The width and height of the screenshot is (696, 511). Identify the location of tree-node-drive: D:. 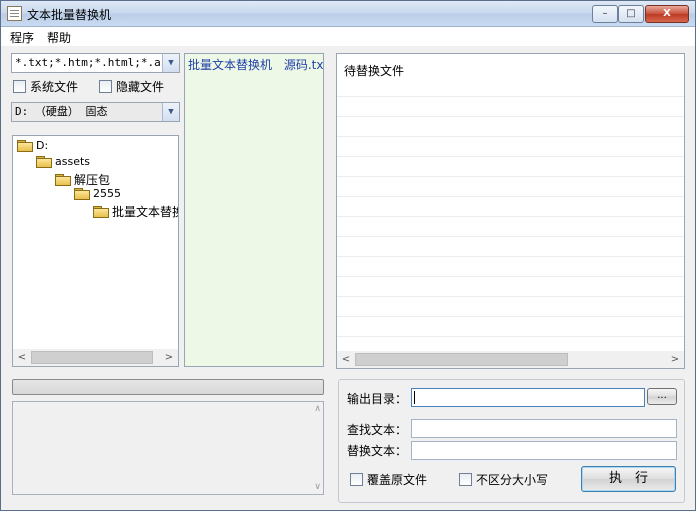
(32, 145).